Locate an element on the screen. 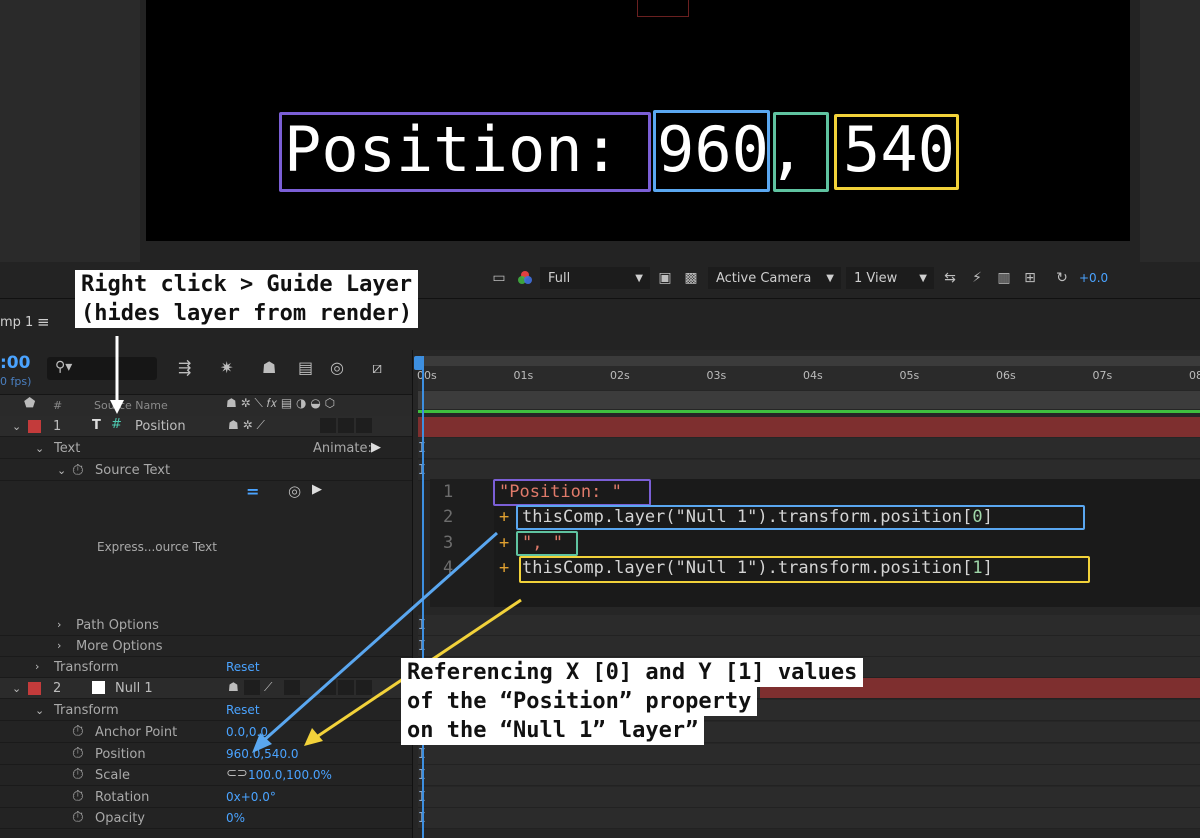  reference-annotation-line-2: of the “Position” property is located at coordinates (579, 701).